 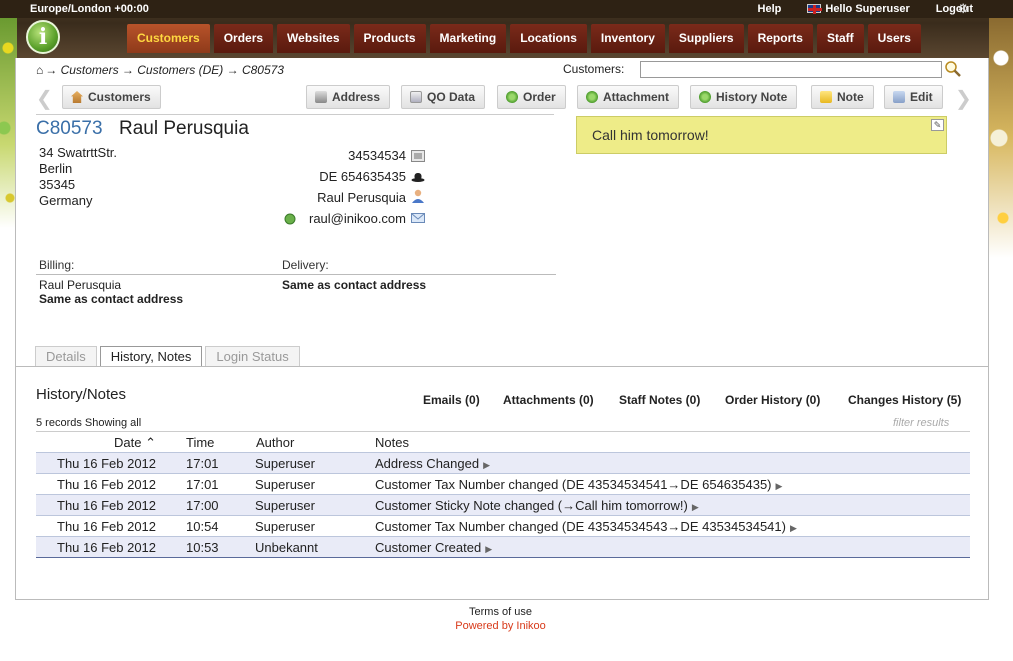 I want to click on note-button: Note, so click(x=842, y=97).